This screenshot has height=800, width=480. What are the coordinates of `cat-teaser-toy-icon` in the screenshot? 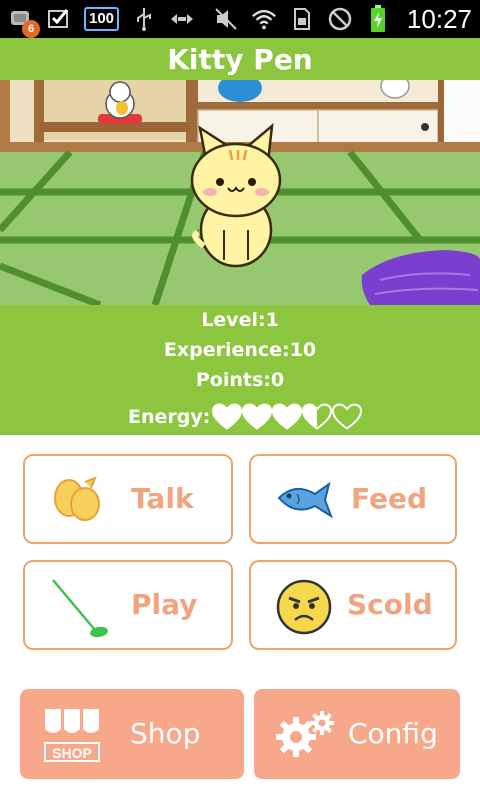 It's located at (80, 608).